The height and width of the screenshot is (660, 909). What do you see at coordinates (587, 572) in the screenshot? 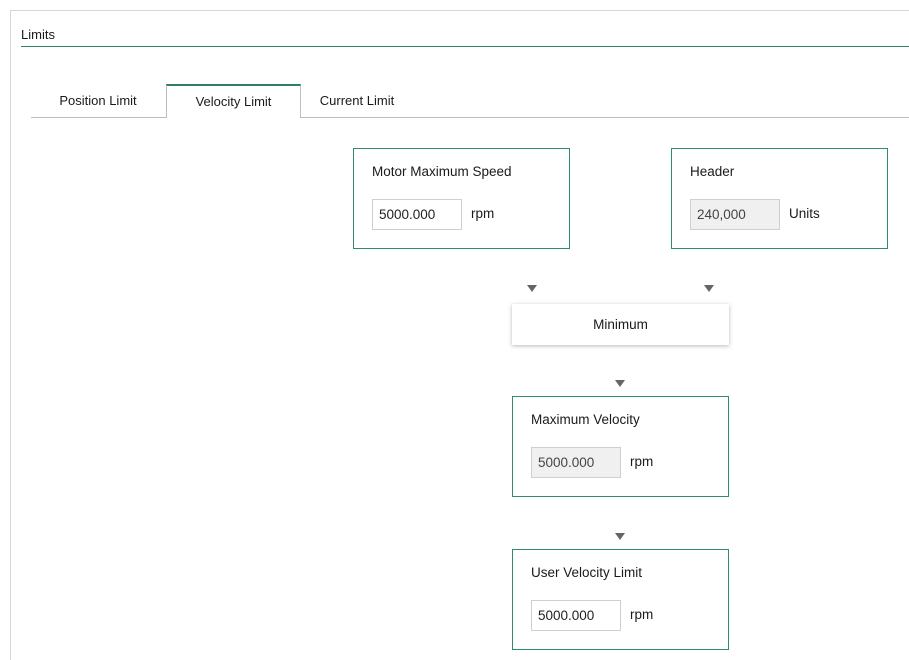
I see `user-velocity-limit-title: User Velocity Limit` at bounding box center [587, 572].